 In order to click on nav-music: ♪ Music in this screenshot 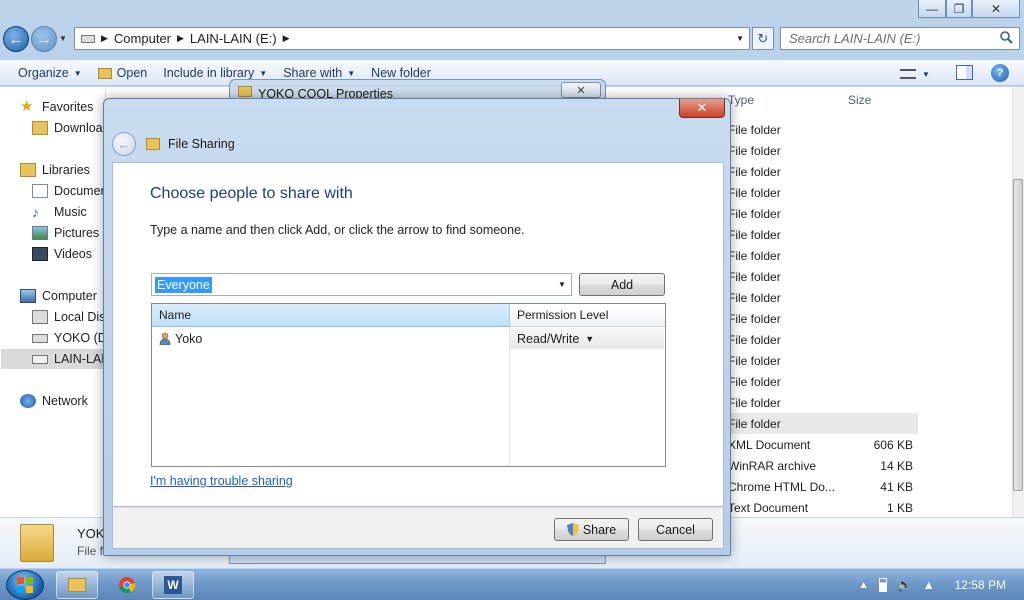, I will do `click(59, 212)`.